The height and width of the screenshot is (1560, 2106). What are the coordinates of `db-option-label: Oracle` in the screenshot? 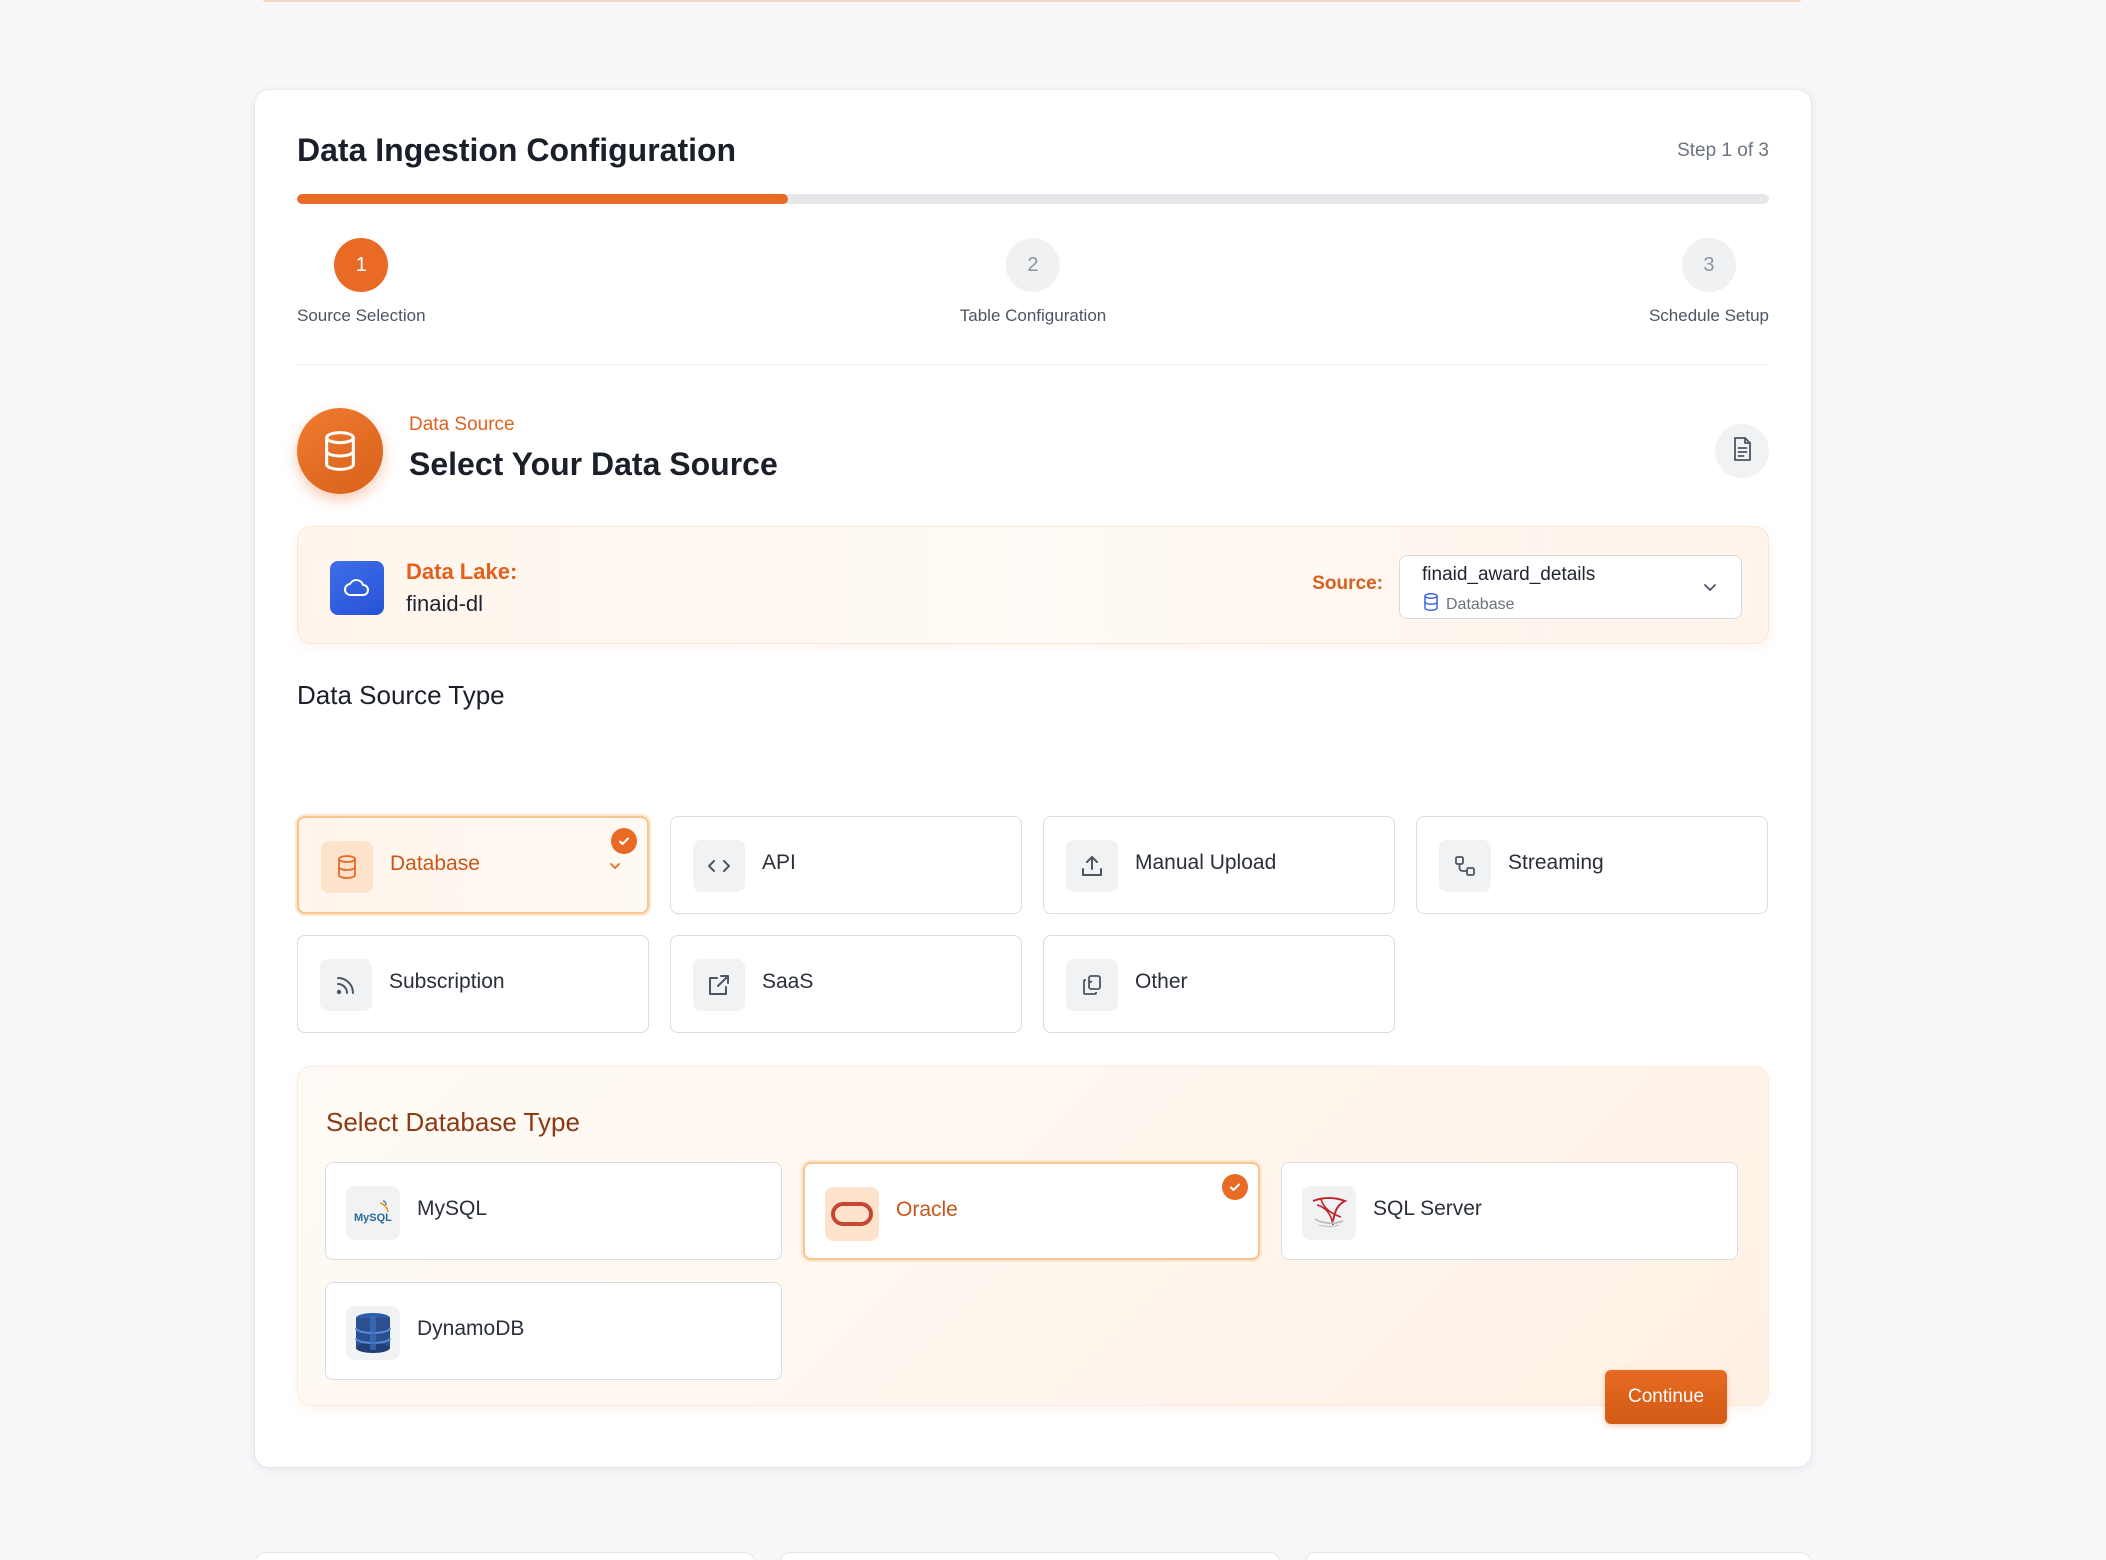 It's located at (927, 1209).